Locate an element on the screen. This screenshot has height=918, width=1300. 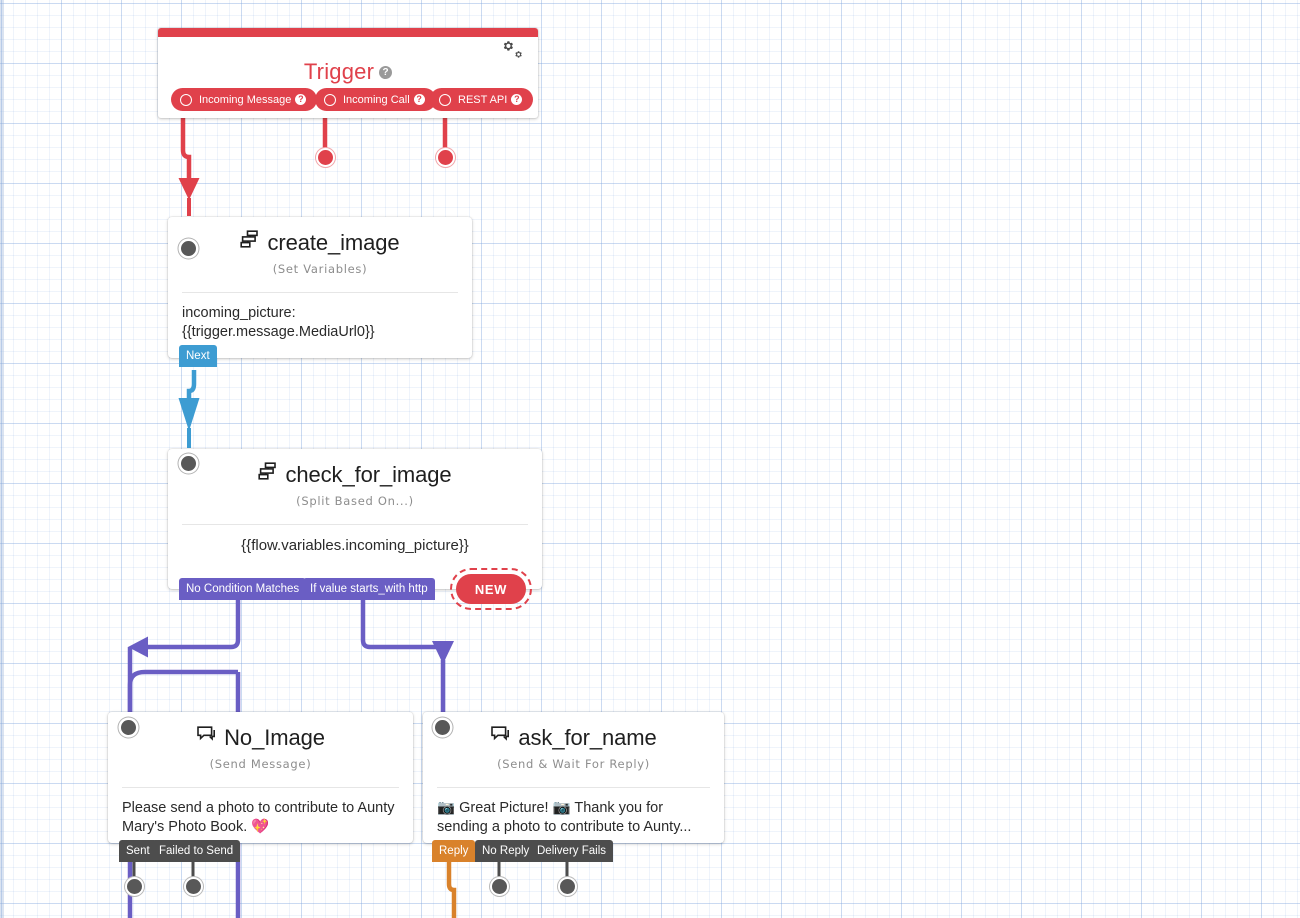
node-header: No_Image (Send Message) is located at coordinates (260, 745).